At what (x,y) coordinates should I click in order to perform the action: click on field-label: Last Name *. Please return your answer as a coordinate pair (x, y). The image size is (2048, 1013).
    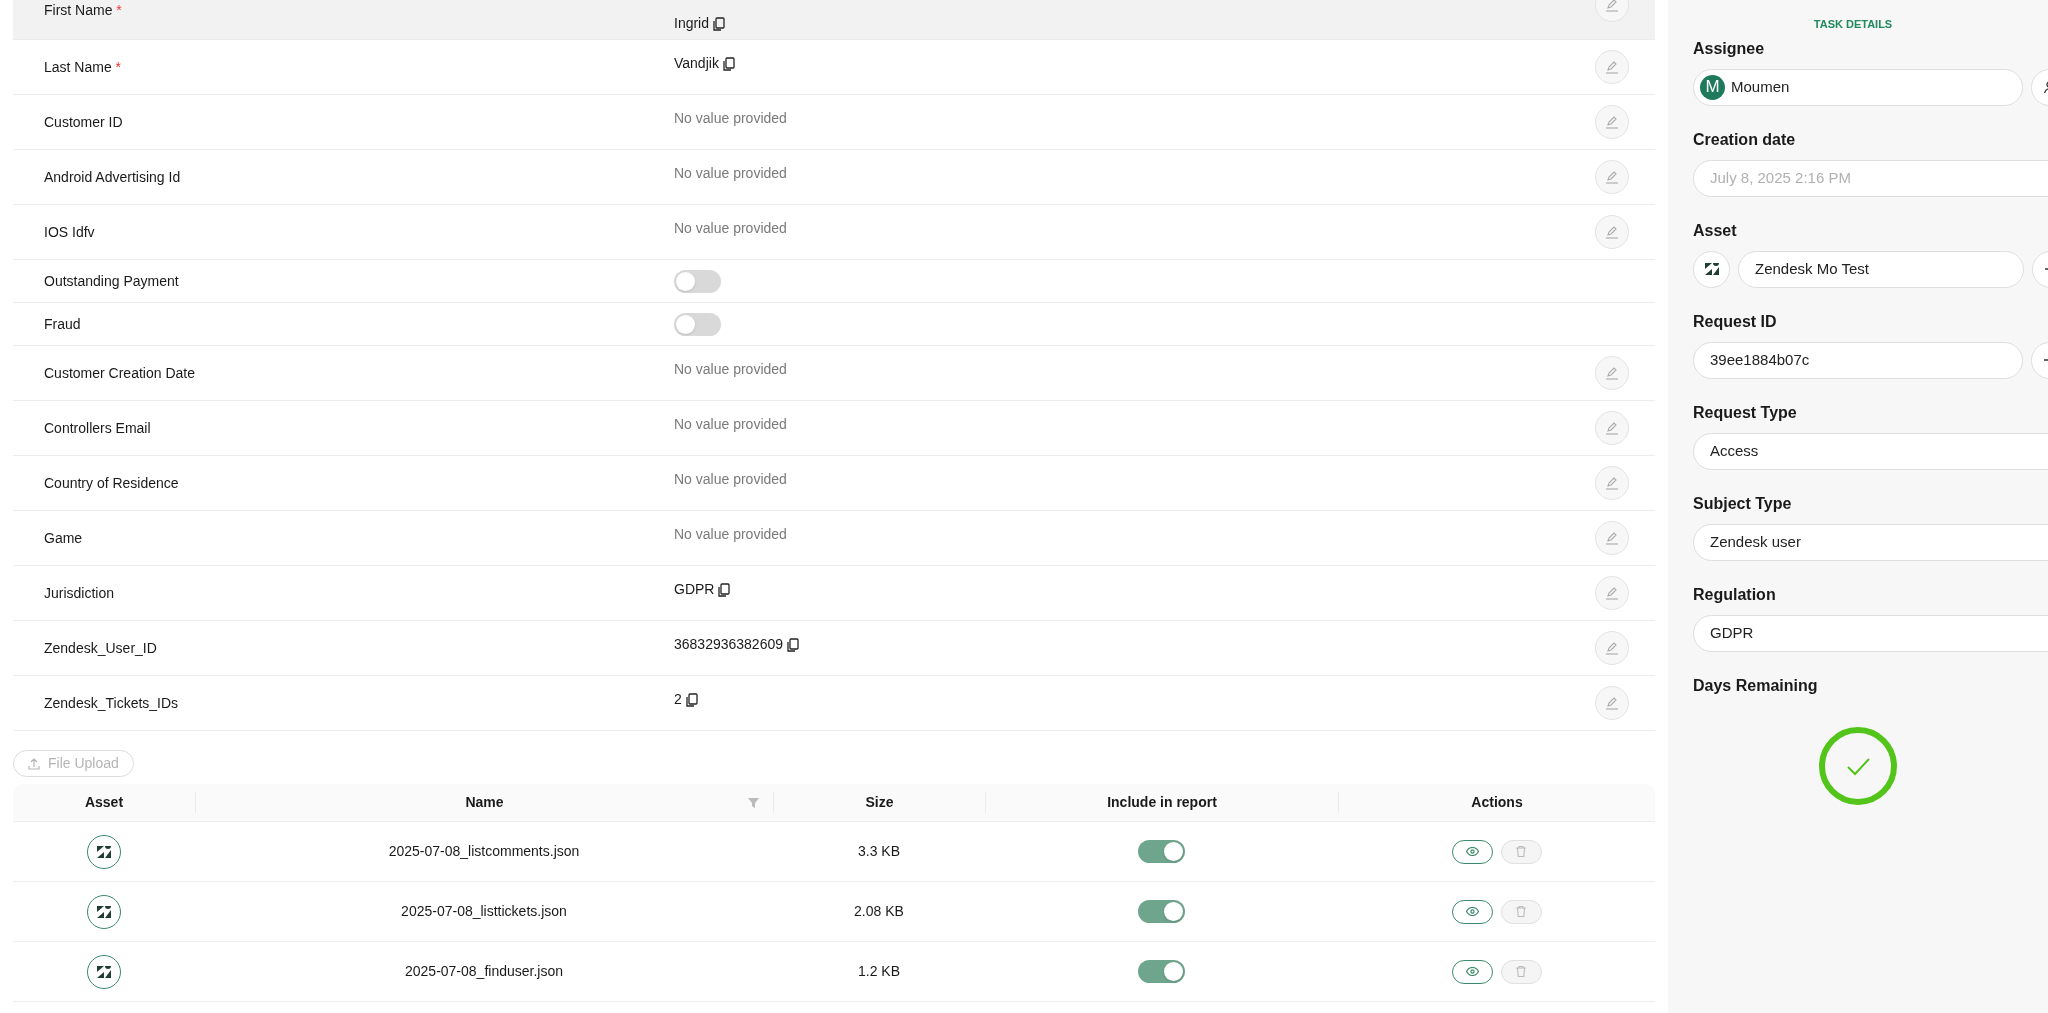
    Looking at the image, I should click on (83, 67).